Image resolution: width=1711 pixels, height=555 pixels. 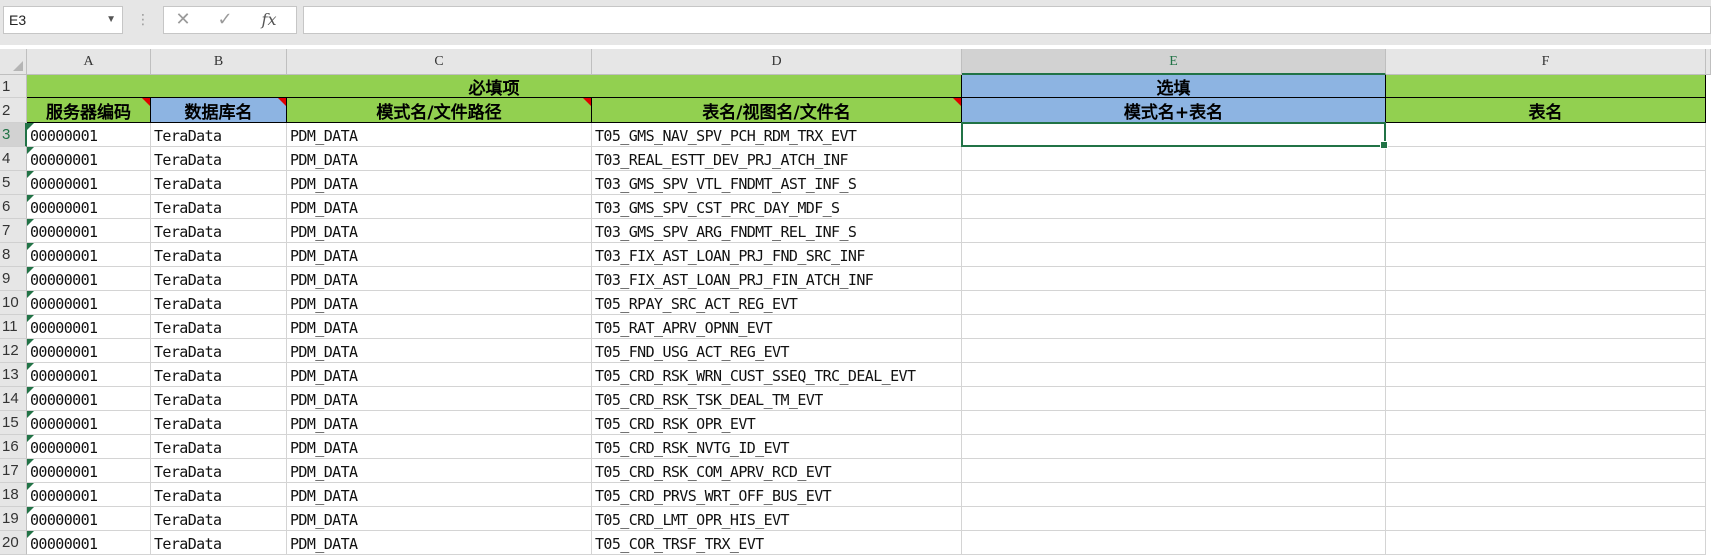 I want to click on cell-d: T03_GMS_SPV_ARG_FNDMT_REL_INF_S, so click(x=777, y=231).